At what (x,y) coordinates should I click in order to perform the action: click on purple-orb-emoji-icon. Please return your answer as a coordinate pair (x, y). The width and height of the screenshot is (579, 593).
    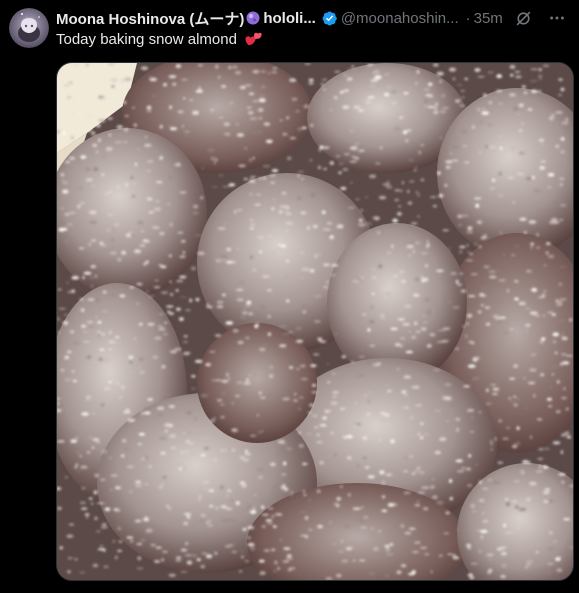
    Looking at the image, I should click on (253, 18).